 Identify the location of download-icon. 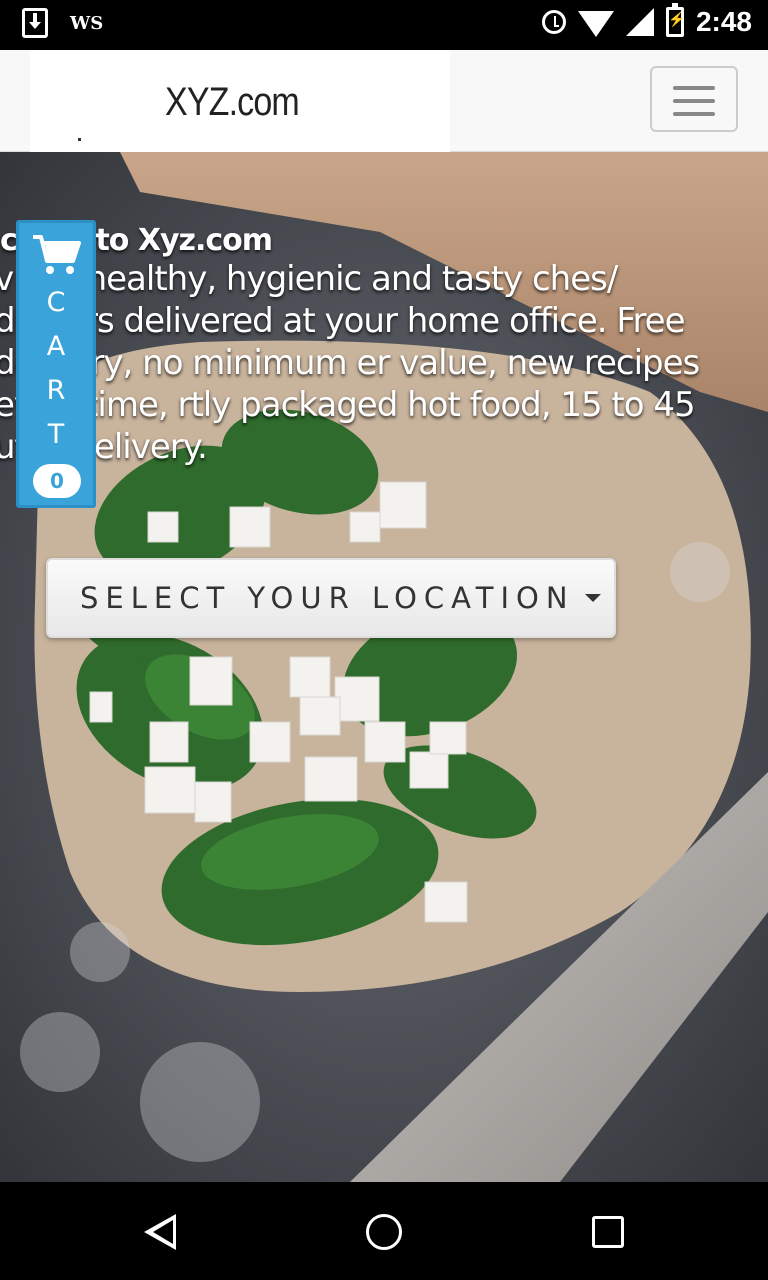
(35, 23).